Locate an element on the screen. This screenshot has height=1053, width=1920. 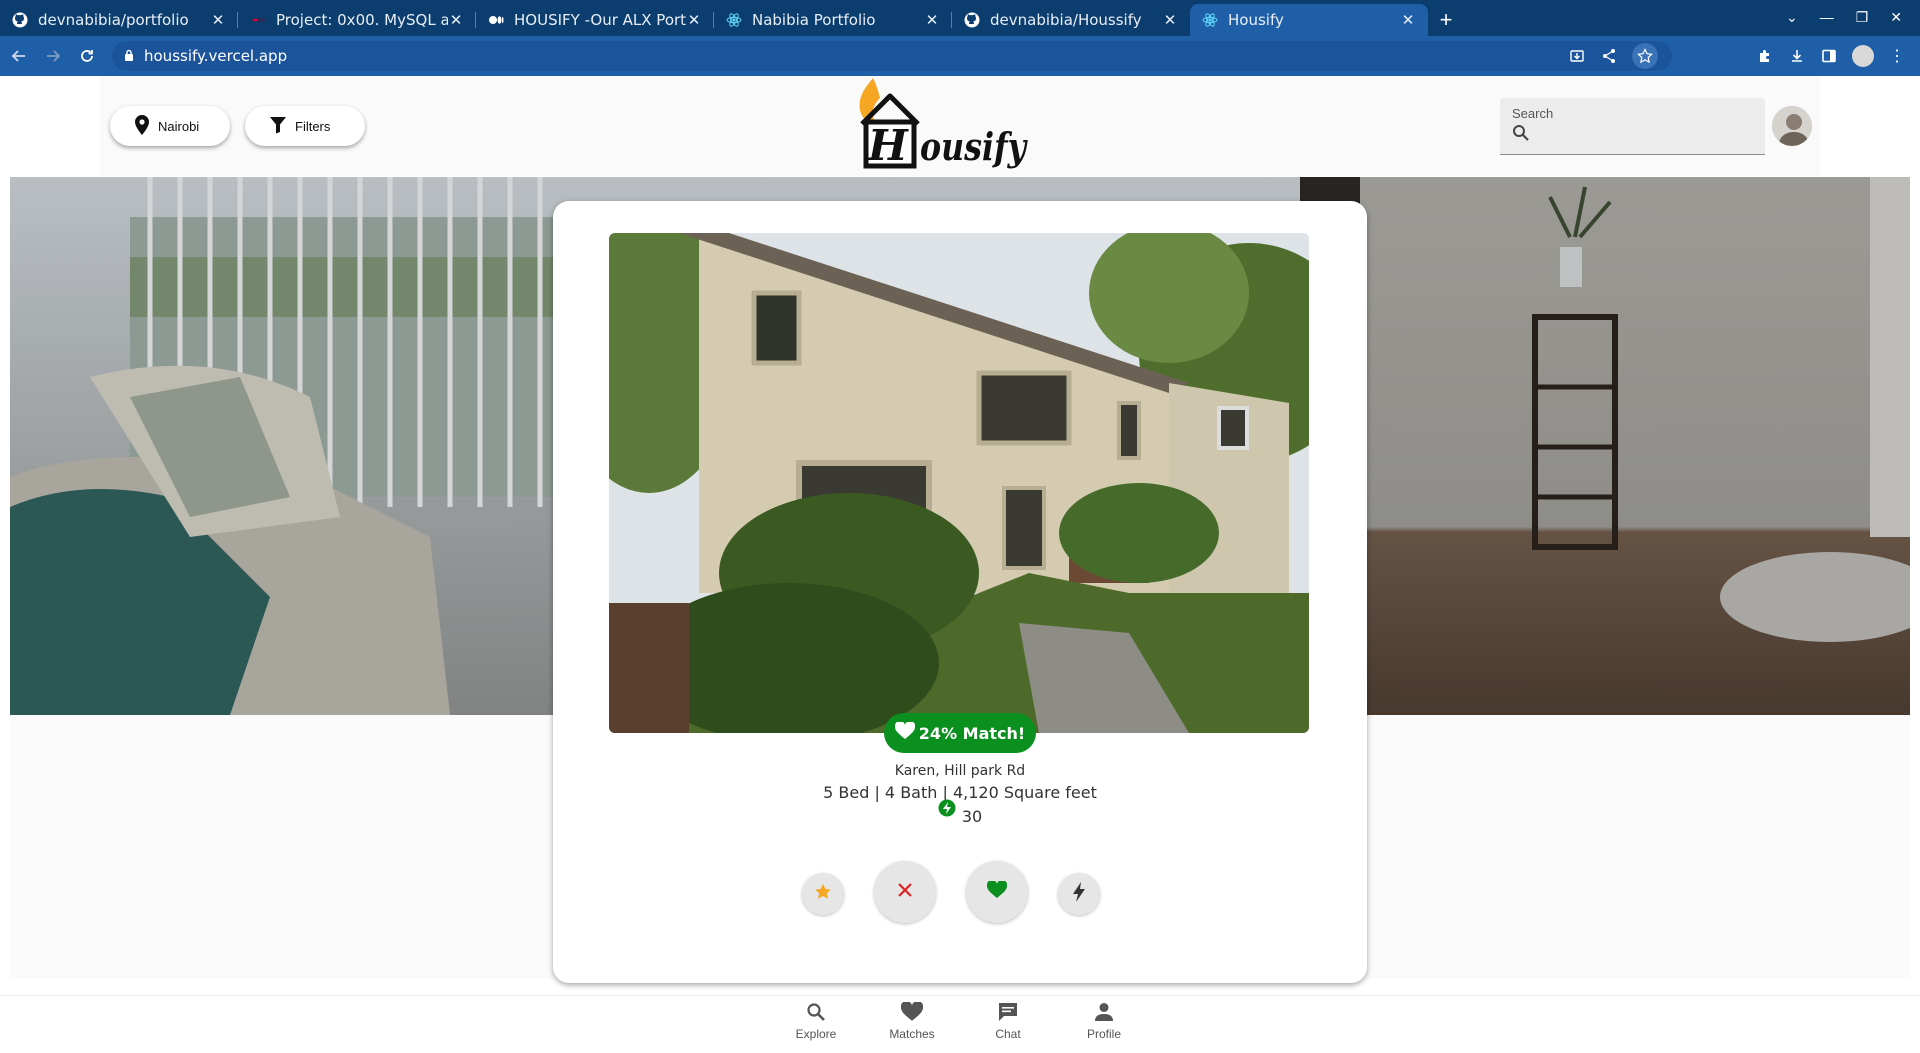
match-badge: 24% Match! is located at coordinates (960, 733).